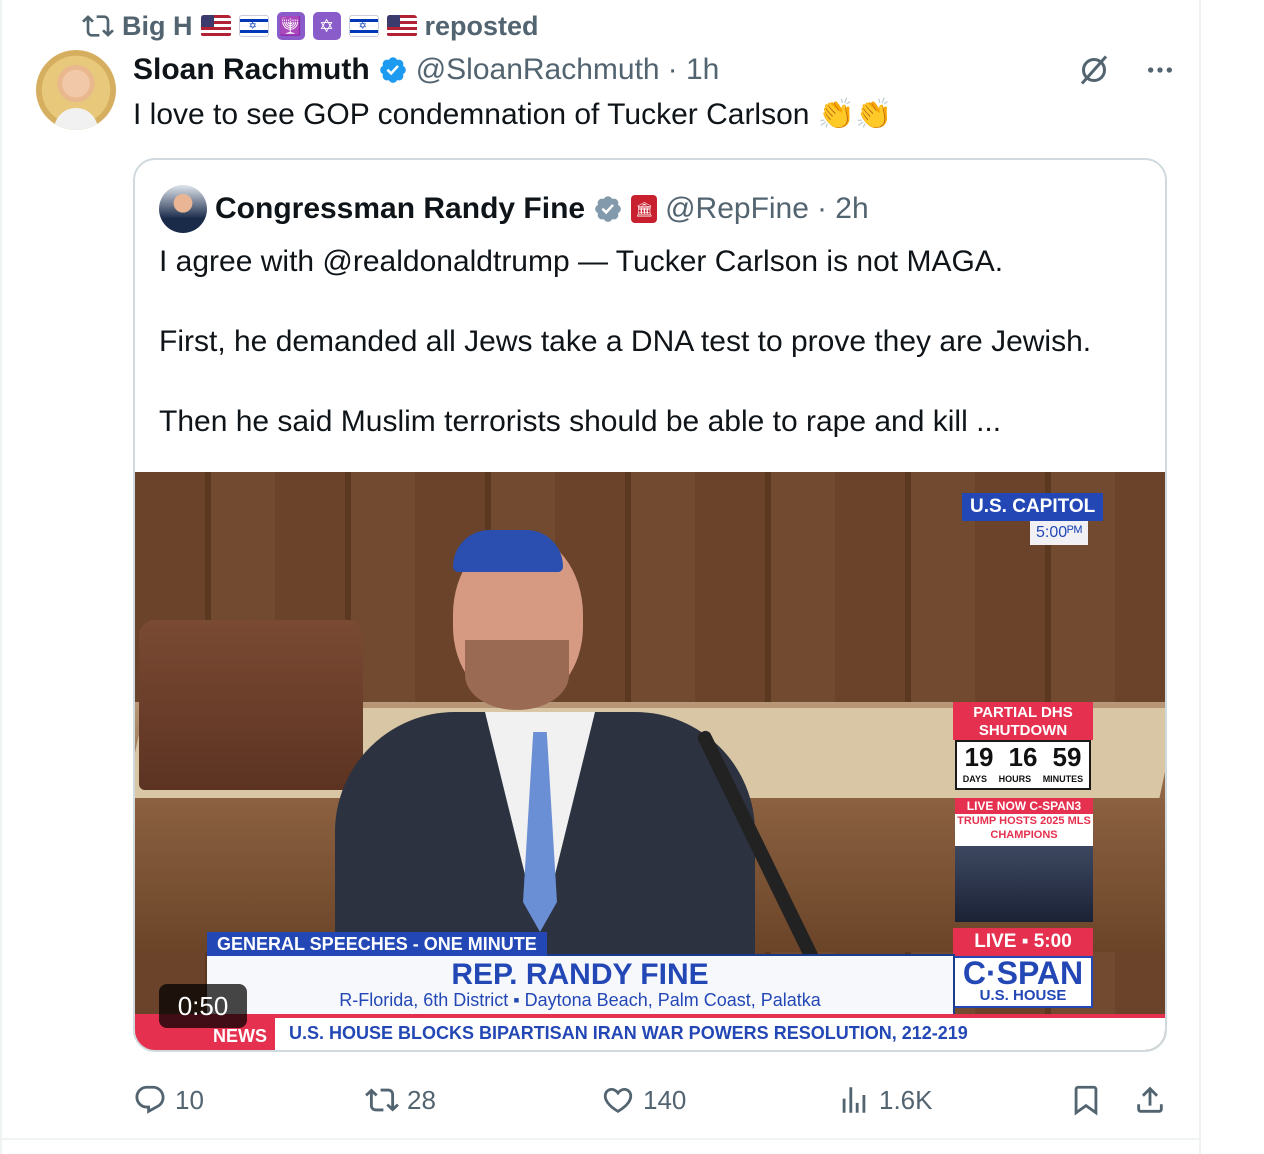  Describe the element at coordinates (76, 90) in the screenshot. I see `author-avatar` at that location.